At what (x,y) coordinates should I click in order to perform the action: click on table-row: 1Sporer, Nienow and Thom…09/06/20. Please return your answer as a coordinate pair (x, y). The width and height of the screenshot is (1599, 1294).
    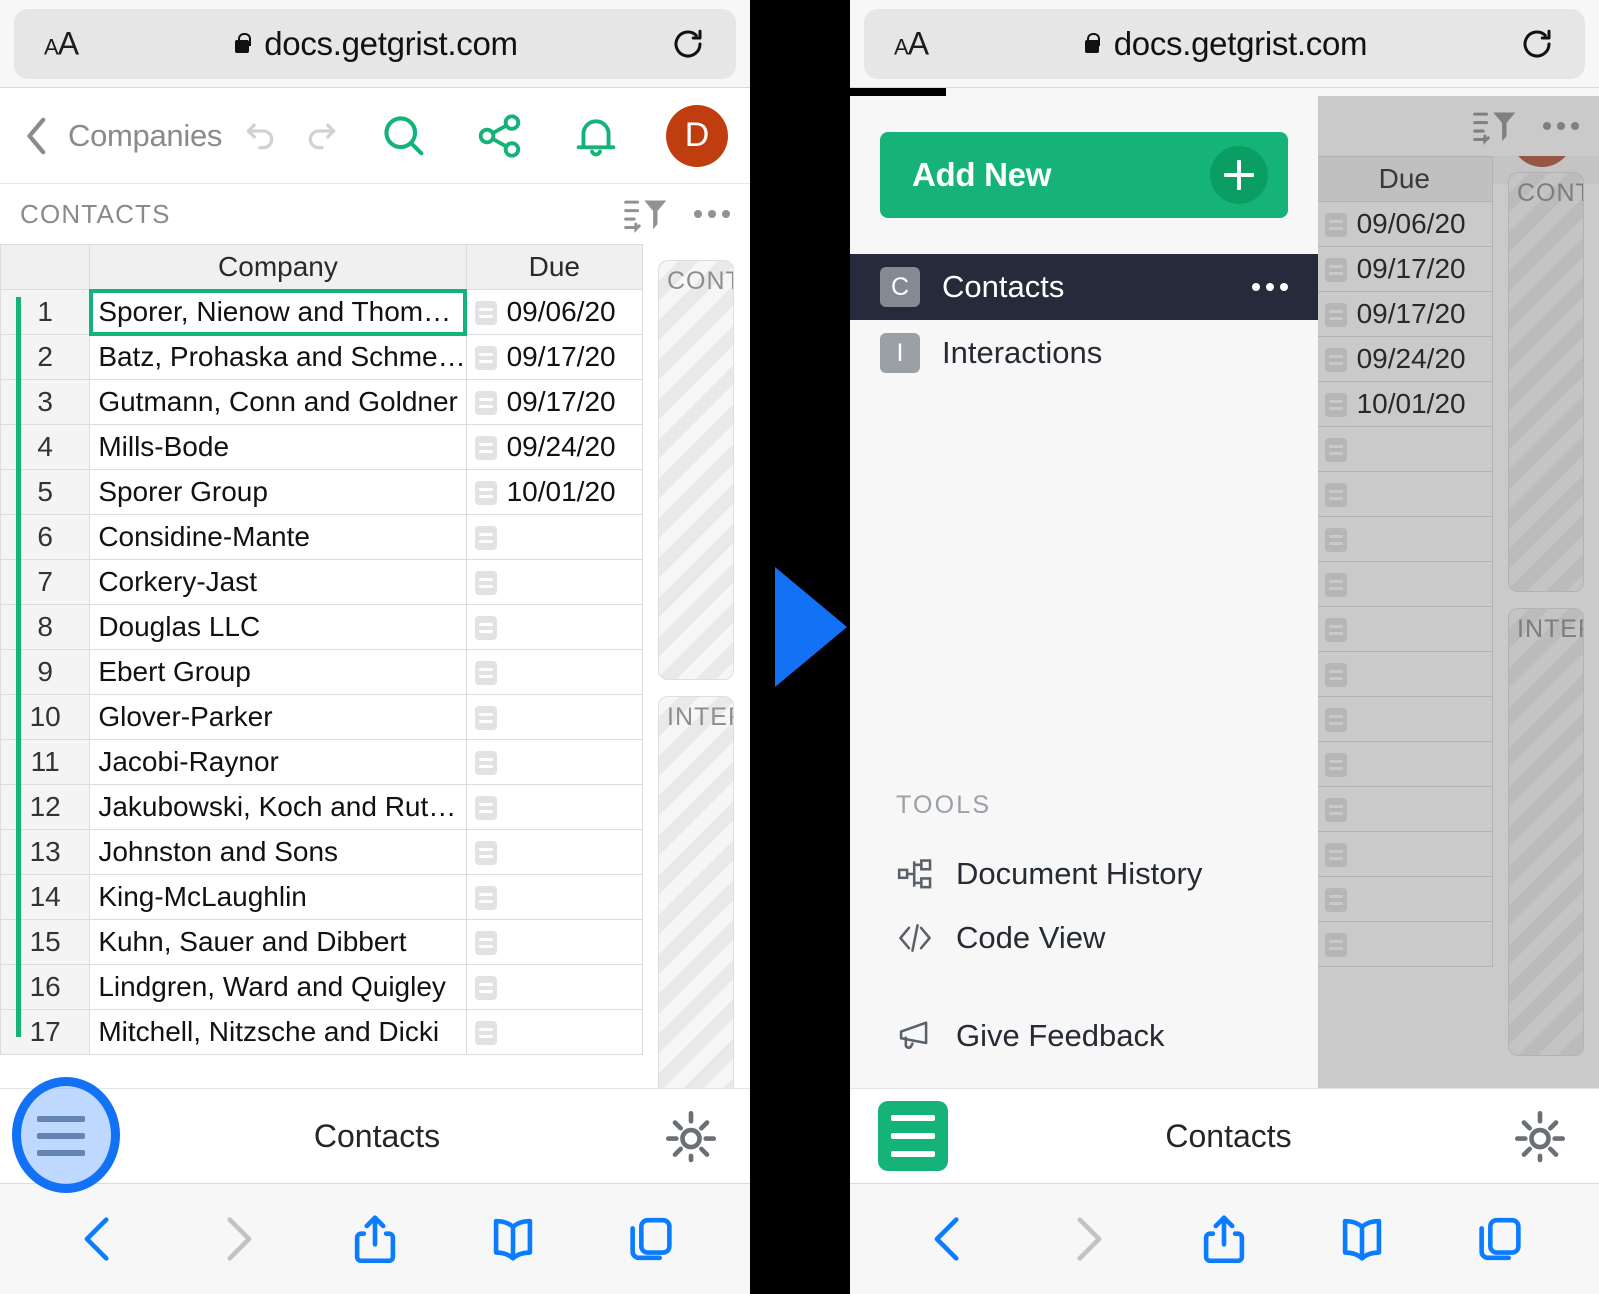
    Looking at the image, I should click on (322, 312).